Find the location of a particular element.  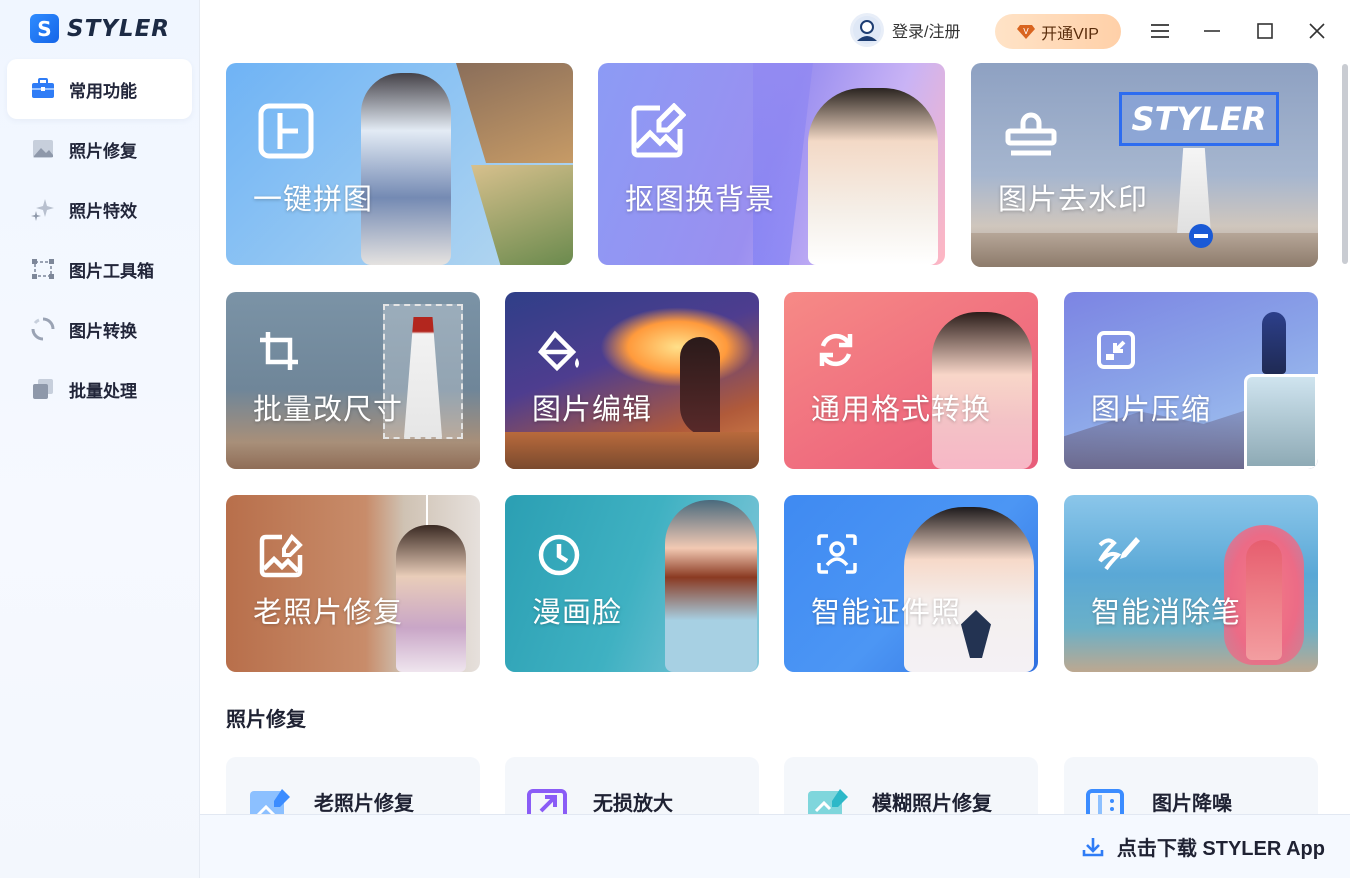

stripe-decoration is located at coordinates (783, 164).